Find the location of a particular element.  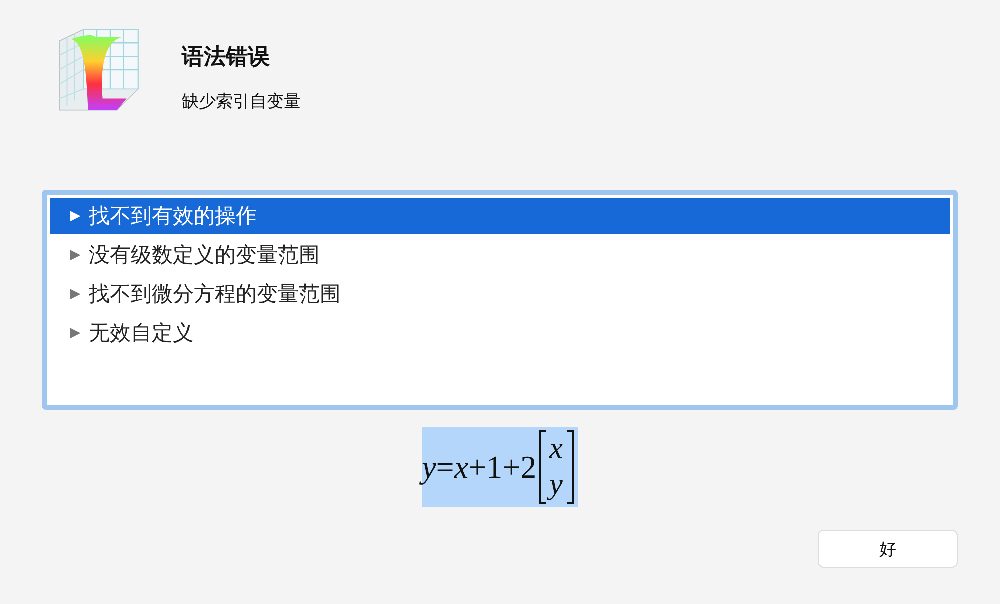

list-item: ▶ 找不到微分方程的变量范围 is located at coordinates (500, 294).